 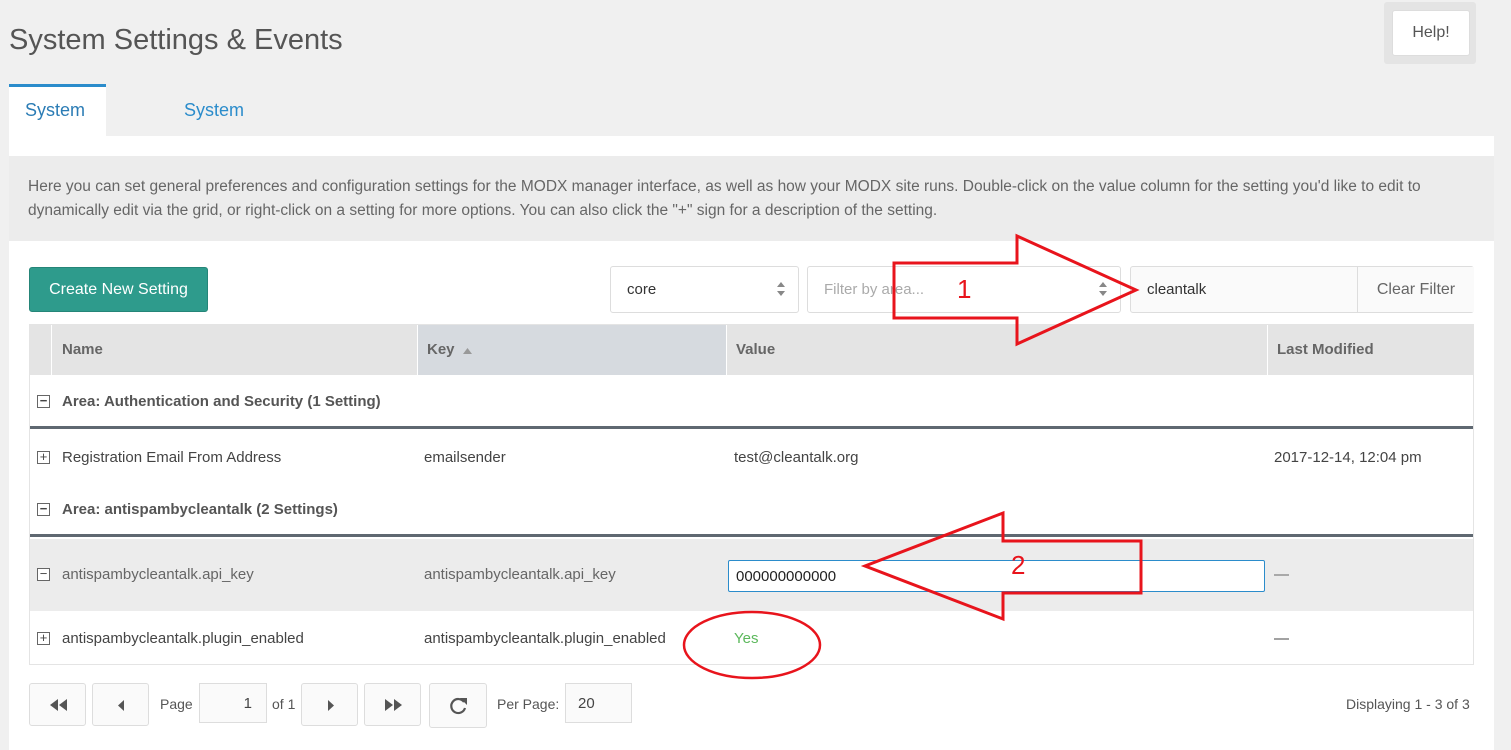 What do you see at coordinates (158, 574) in the screenshot?
I see `setting-name: antispambycleantalk.api_key` at bounding box center [158, 574].